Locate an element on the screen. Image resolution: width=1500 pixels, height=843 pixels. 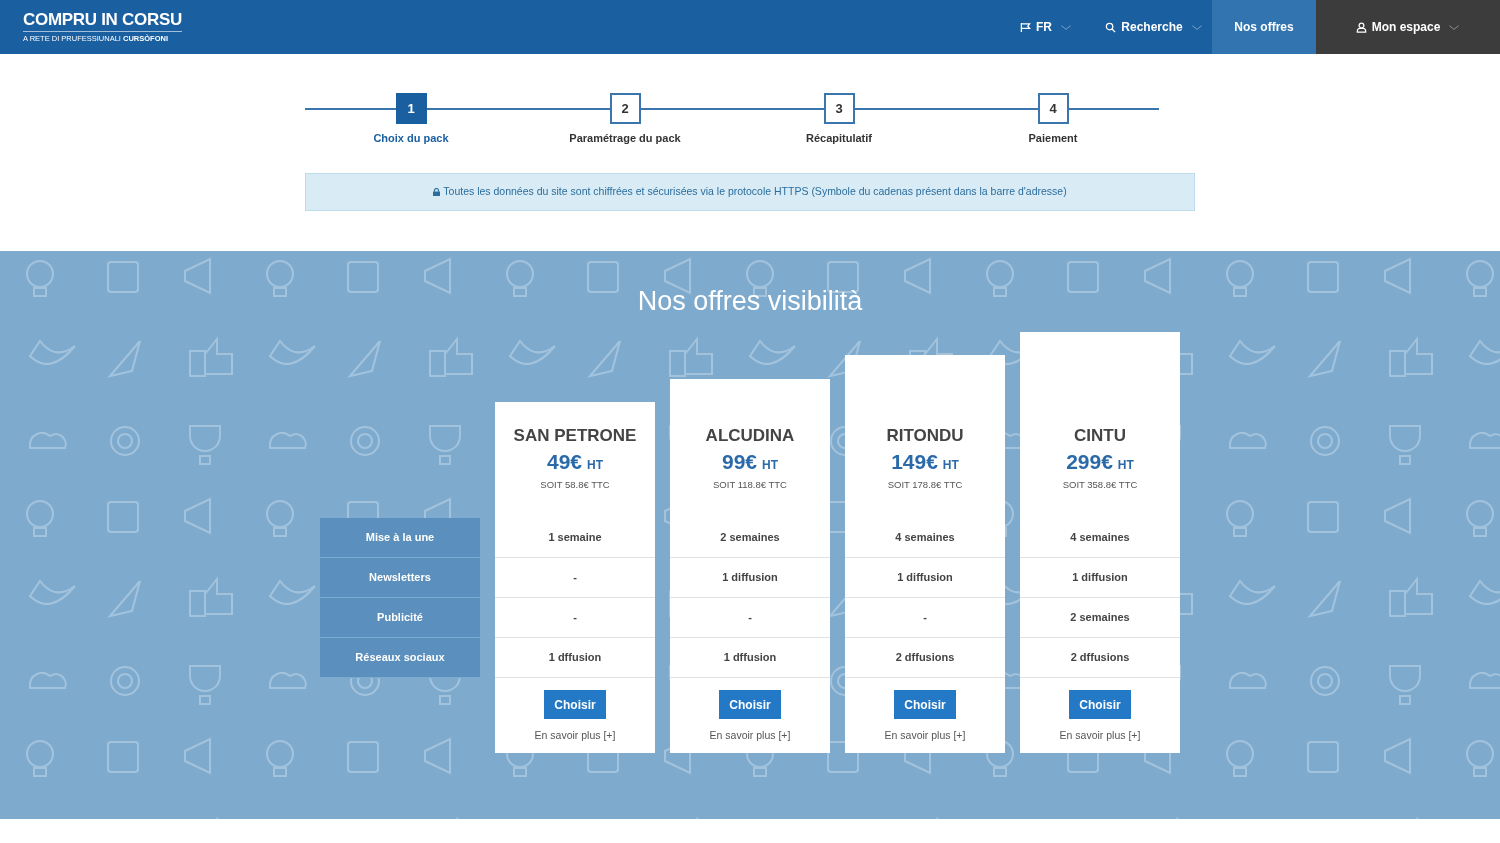
feature-label: Réseaux sociaux is located at coordinates (400, 658).